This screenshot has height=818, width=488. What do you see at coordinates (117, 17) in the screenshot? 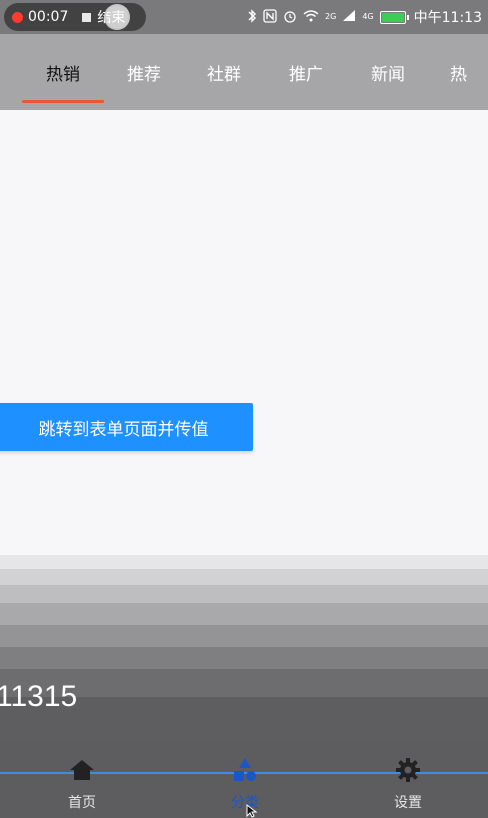
I see `touch-indicator` at bounding box center [117, 17].